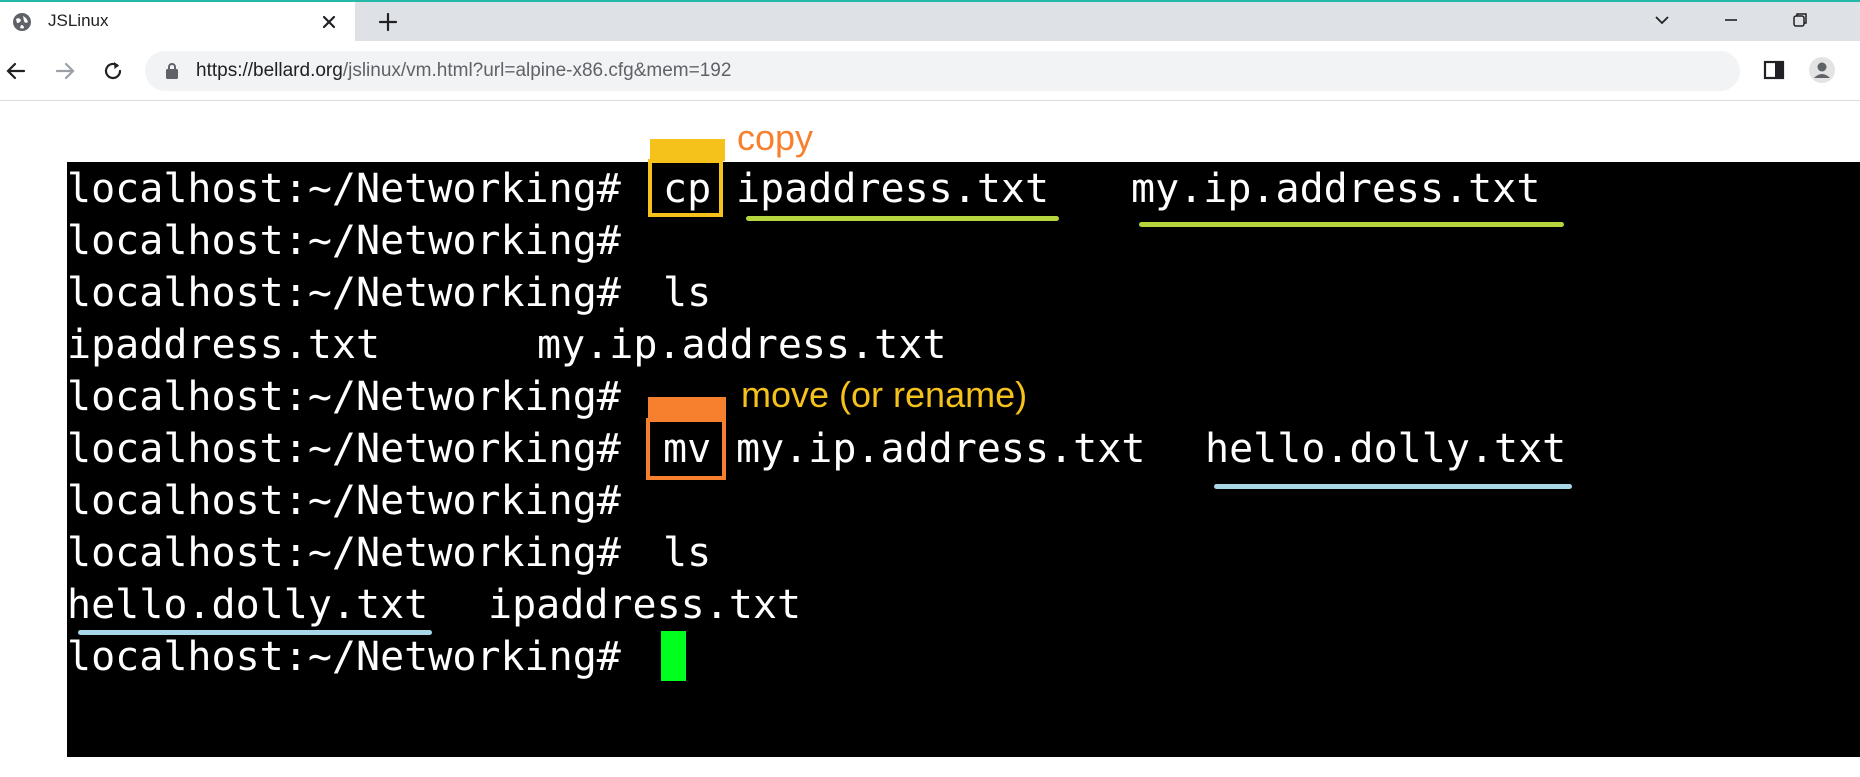 The height and width of the screenshot is (777, 1860). I want to click on cp-source-underline, so click(902, 218).